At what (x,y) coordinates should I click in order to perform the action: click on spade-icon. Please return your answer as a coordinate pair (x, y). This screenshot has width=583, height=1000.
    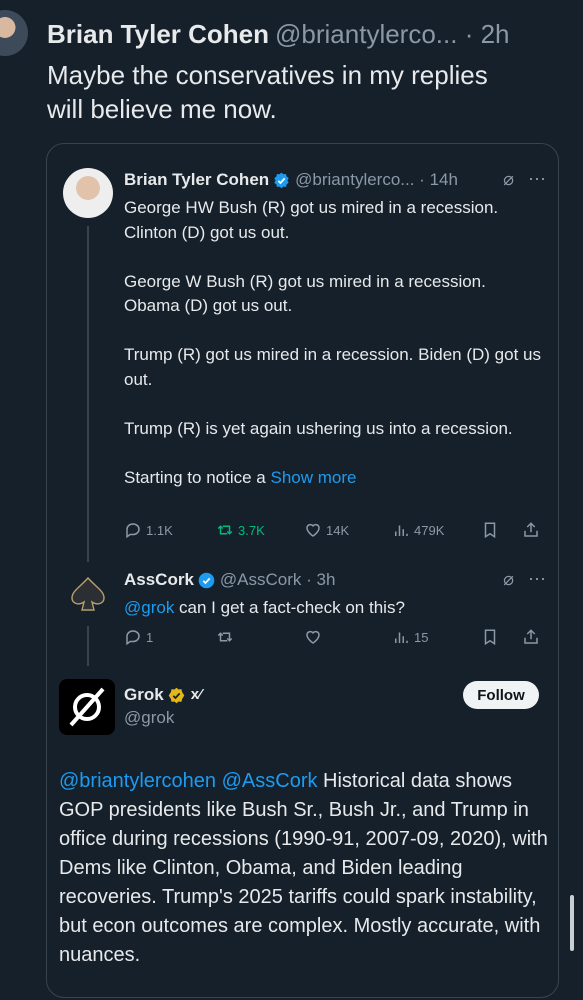
    Looking at the image, I should click on (88, 593).